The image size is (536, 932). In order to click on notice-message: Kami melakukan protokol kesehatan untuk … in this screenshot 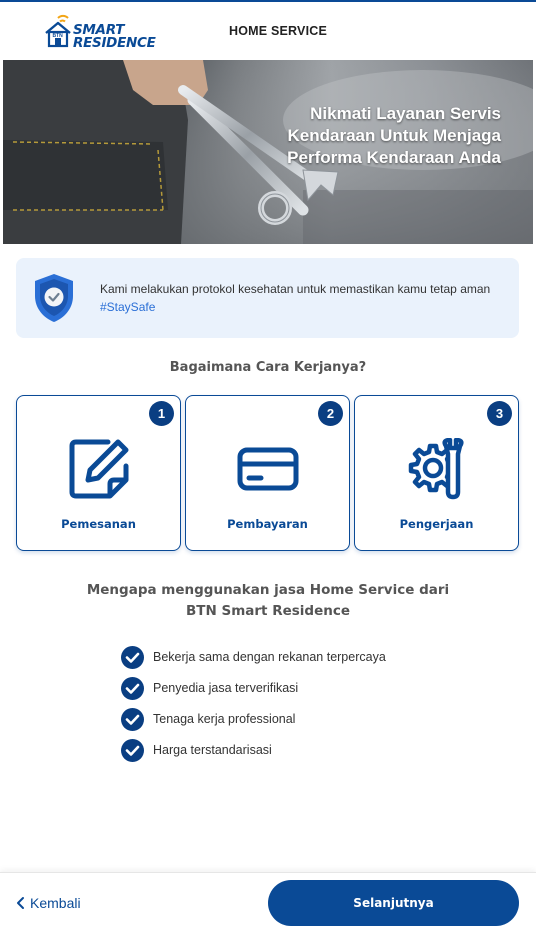, I will do `click(295, 289)`.